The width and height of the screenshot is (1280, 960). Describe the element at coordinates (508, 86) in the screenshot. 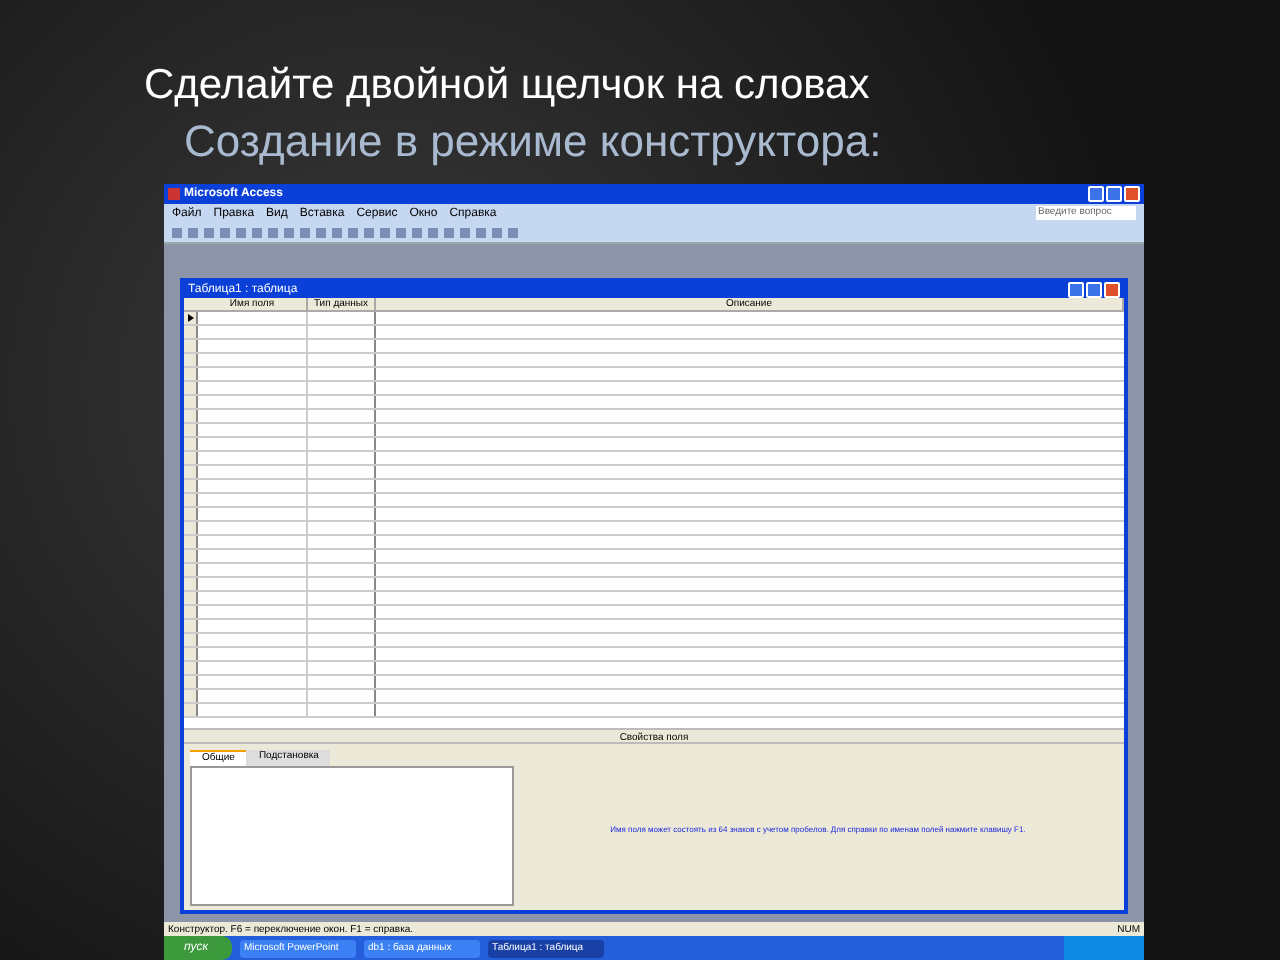

I see `slide-title: Сделайте двойной щелчок на словах` at that location.